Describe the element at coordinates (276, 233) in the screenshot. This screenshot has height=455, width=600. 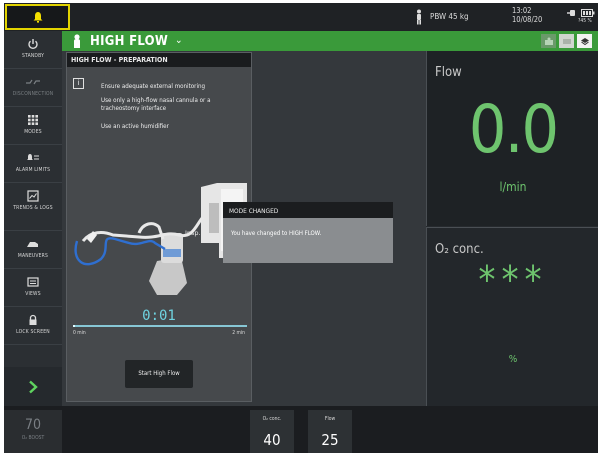
I see `dialog-message: You have changed to HIGH FLOW.` at that location.